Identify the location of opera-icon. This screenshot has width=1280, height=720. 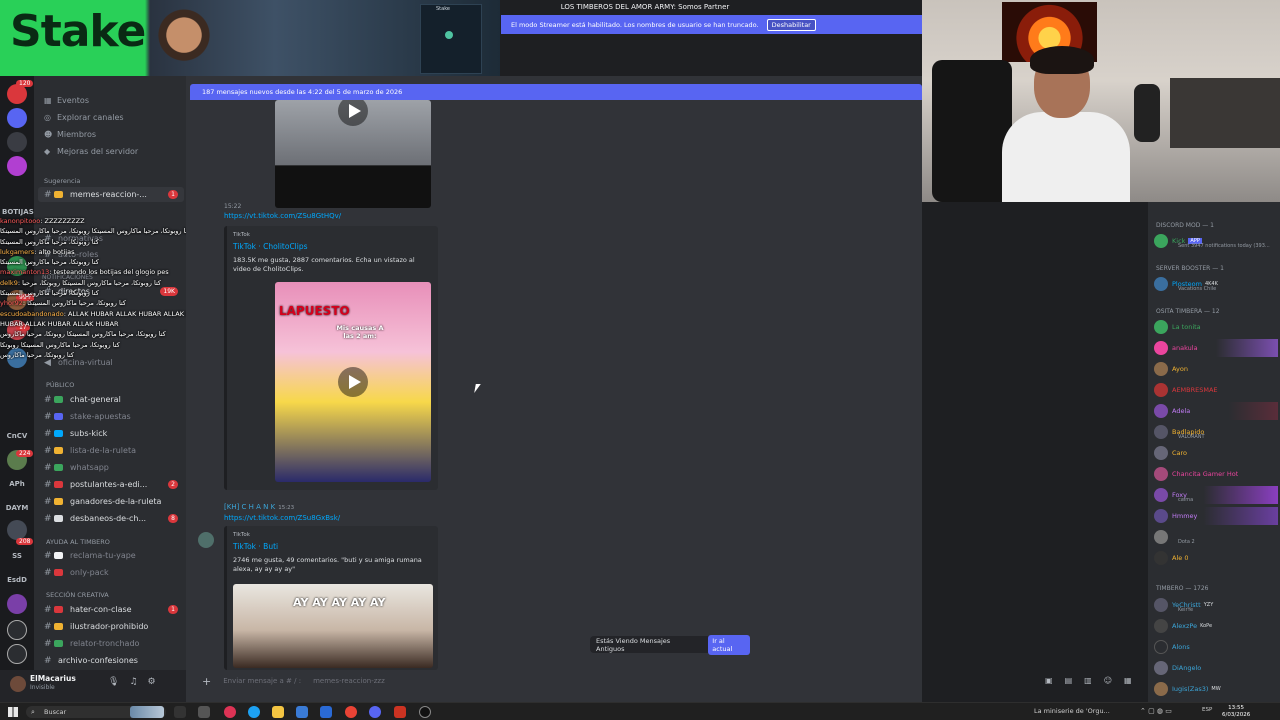
(230, 712).